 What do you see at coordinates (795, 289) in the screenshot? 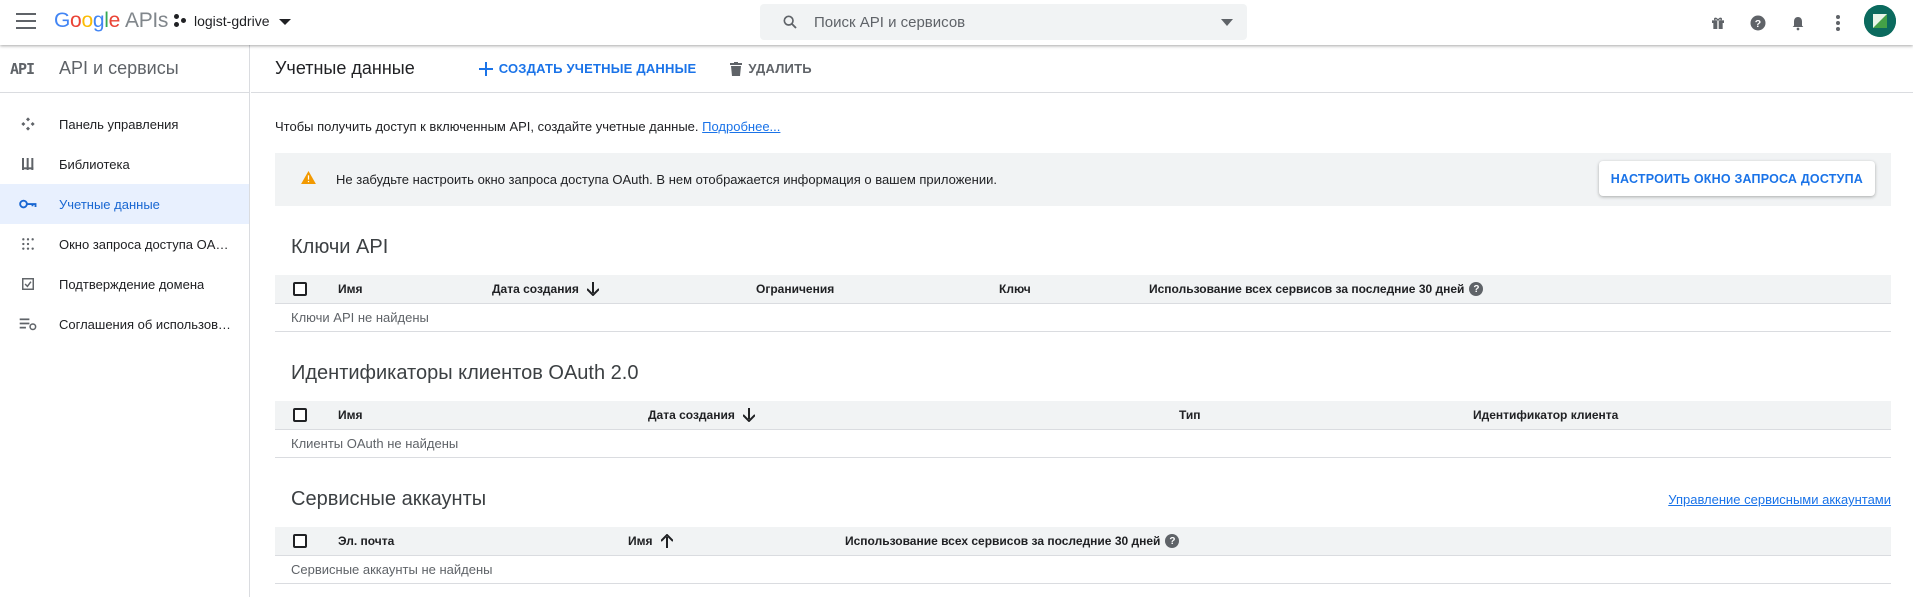
I see `column-restrictions: Ограничения` at bounding box center [795, 289].